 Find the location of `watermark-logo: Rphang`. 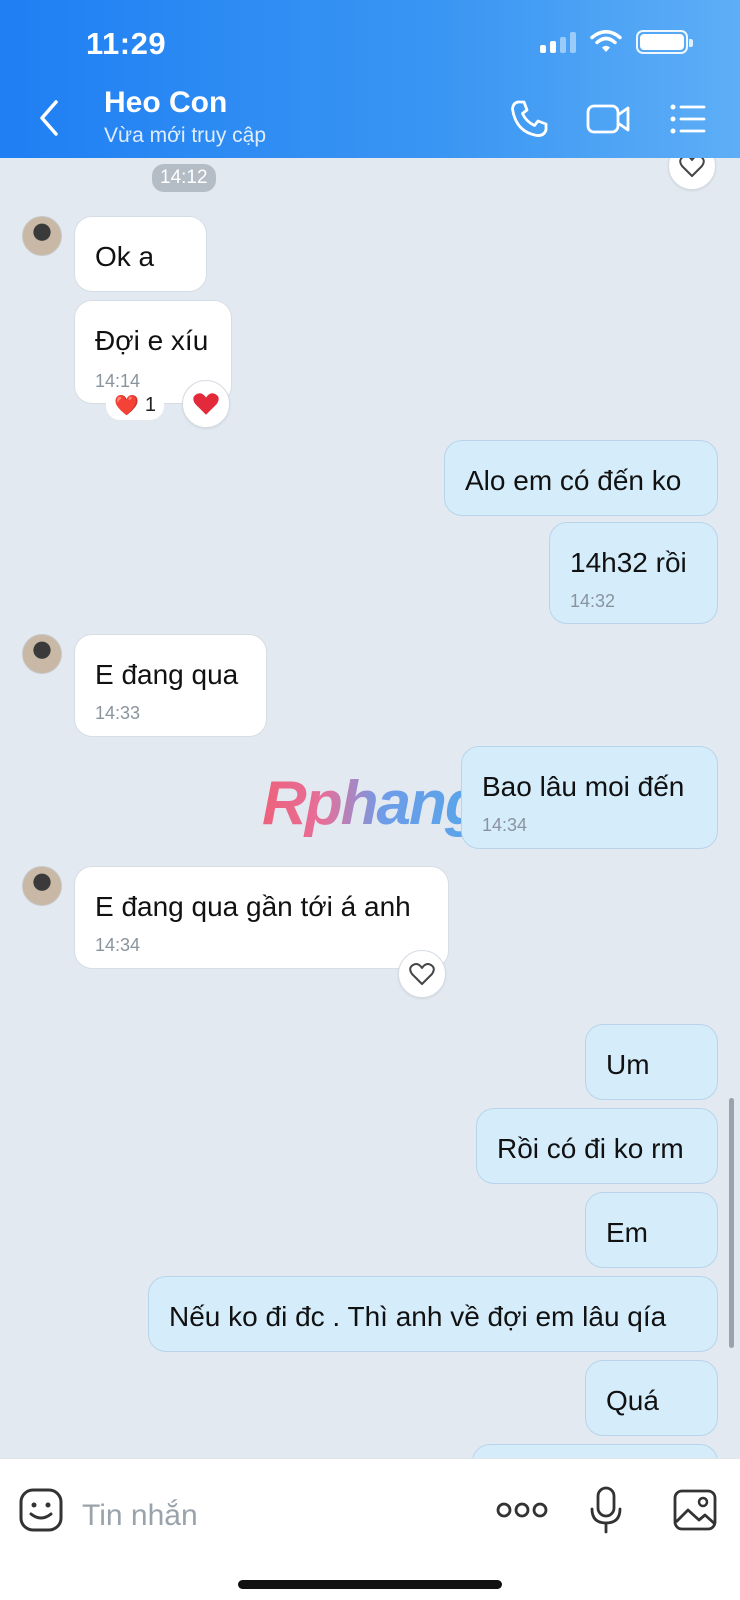

watermark-logo: Rphang is located at coordinates (372, 803).